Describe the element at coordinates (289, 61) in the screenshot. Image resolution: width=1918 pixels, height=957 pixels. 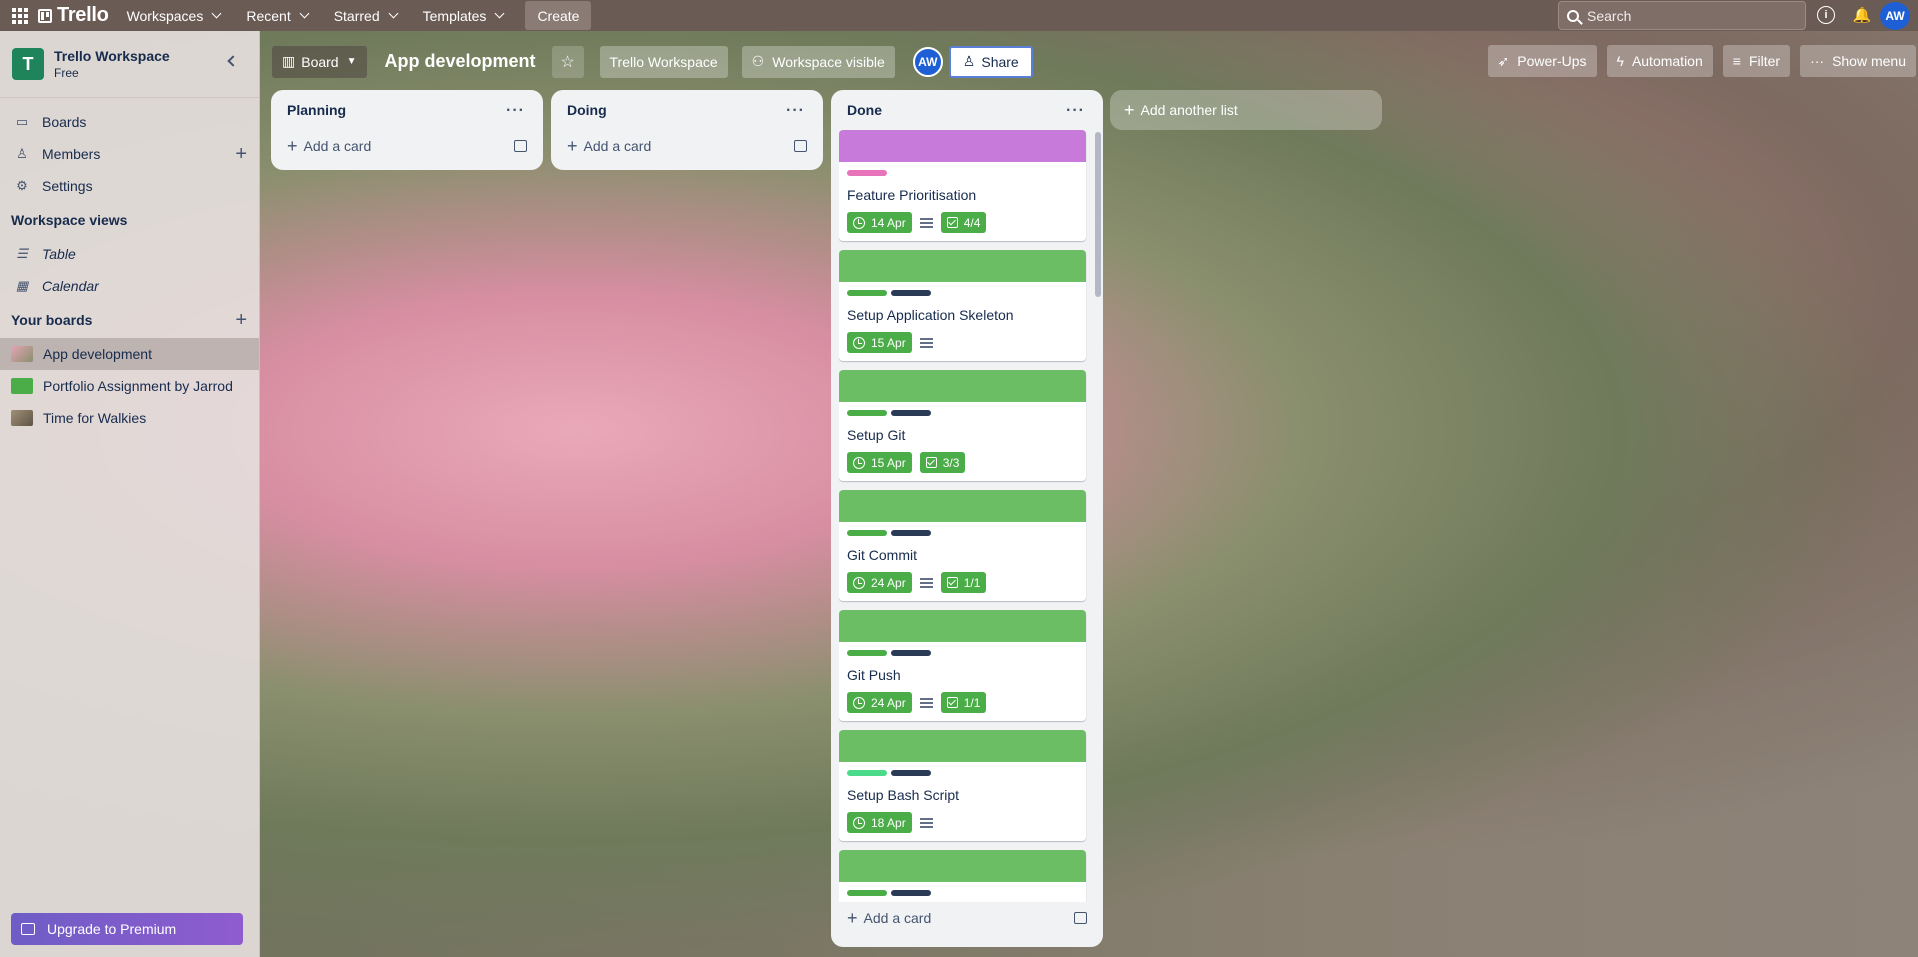
I see `board-view-icon: ▥` at that location.